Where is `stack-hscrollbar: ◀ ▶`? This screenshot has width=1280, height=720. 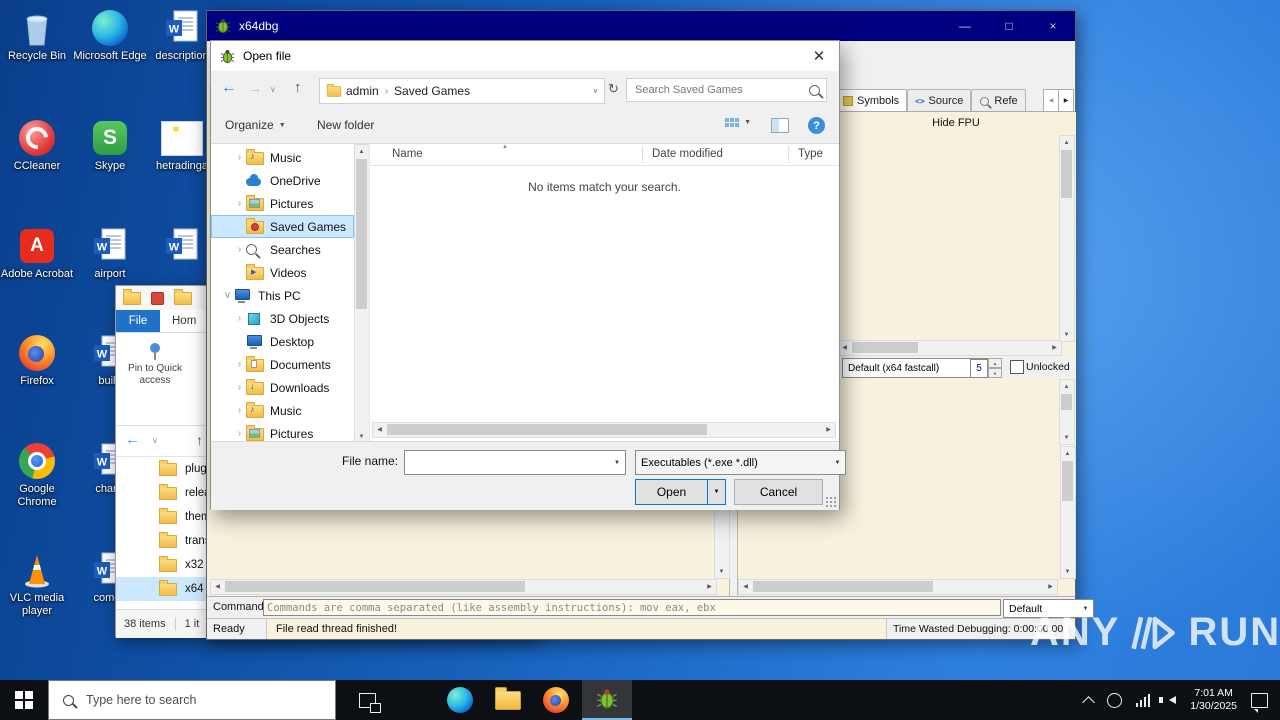
stack-hscrollbar: ◀ ▶ is located at coordinates (898, 587).